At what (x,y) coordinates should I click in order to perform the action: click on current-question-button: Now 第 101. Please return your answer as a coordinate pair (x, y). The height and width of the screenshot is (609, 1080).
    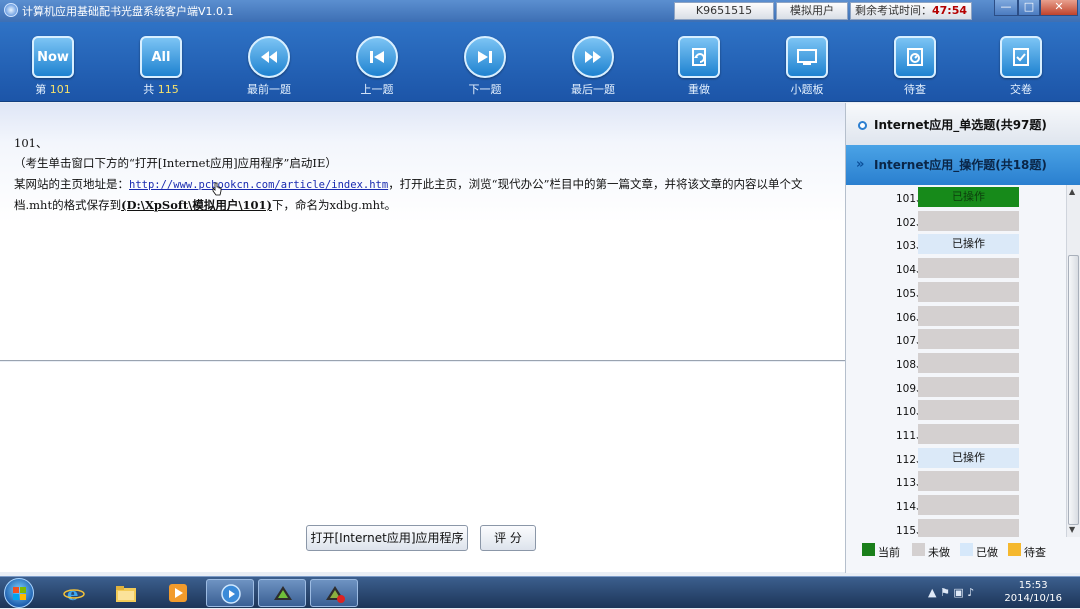
    Looking at the image, I should click on (53, 62).